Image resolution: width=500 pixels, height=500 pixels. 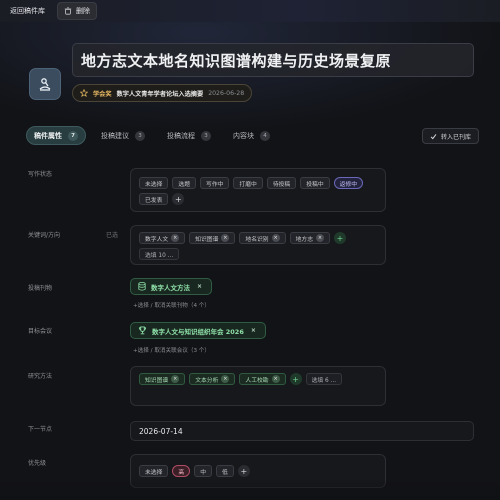 I want to click on priority-option: 低, so click(x=225, y=471).